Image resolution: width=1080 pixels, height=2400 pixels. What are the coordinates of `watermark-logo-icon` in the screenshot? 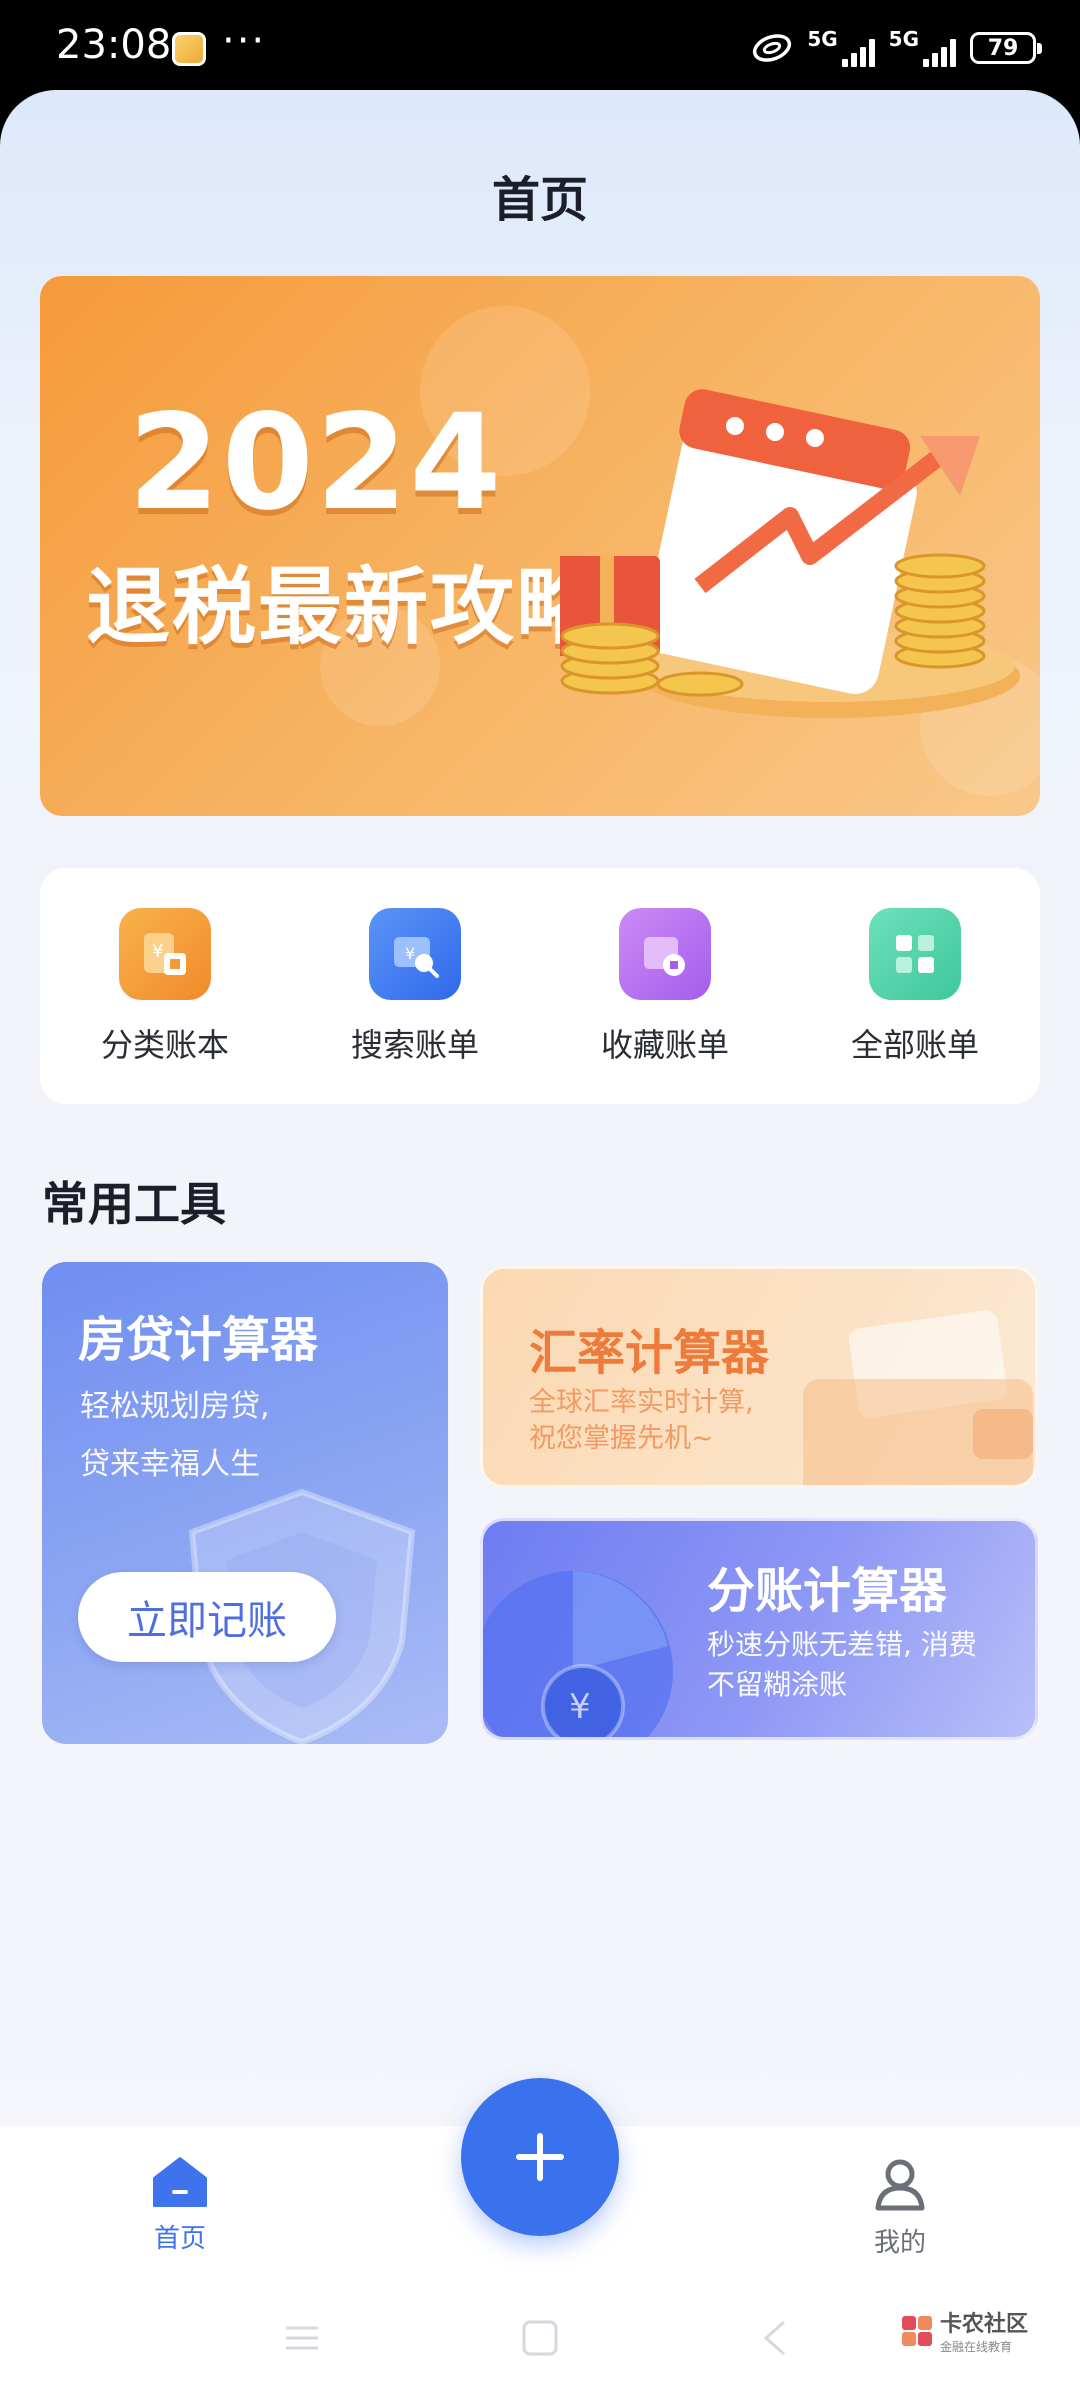 It's located at (917, 2330).